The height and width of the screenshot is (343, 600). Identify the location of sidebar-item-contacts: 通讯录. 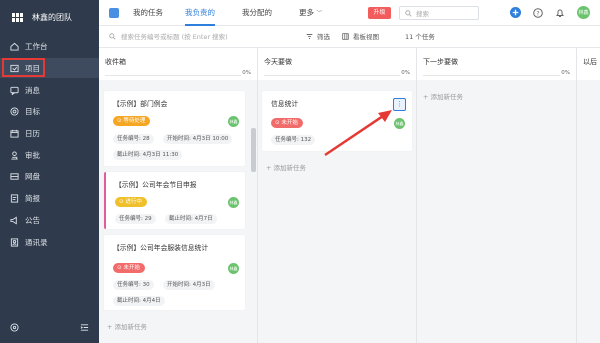
(49, 242).